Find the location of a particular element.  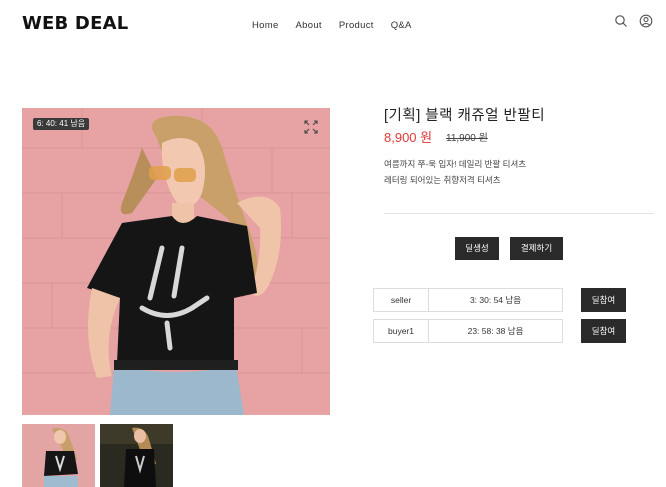

product-title: [기획] 블랙 캐쥬얼 반팔티 is located at coordinates (465, 116).